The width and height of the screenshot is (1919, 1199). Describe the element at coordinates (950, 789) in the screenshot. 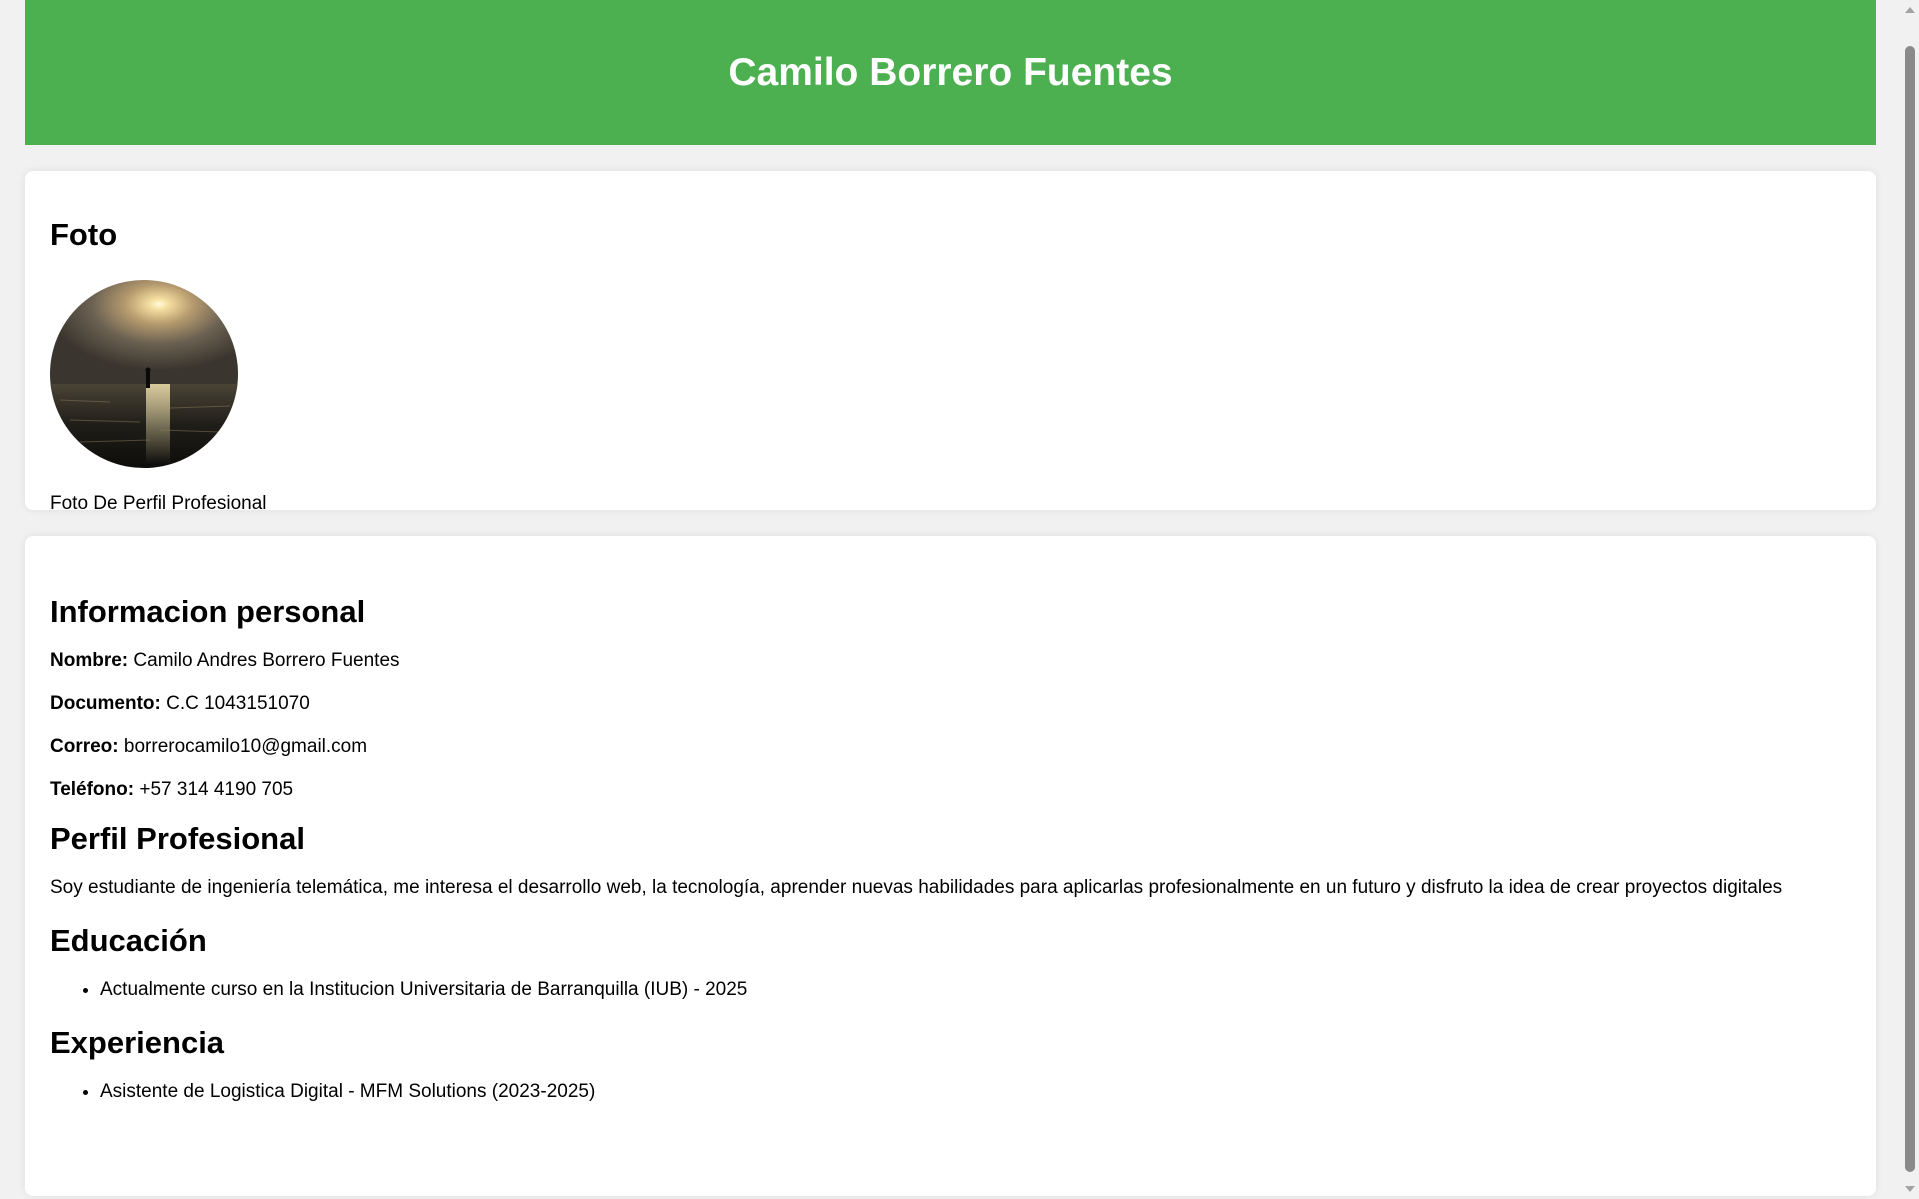

I see `info-row-phone: Teléfono: +57 314 4190 705` at that location.